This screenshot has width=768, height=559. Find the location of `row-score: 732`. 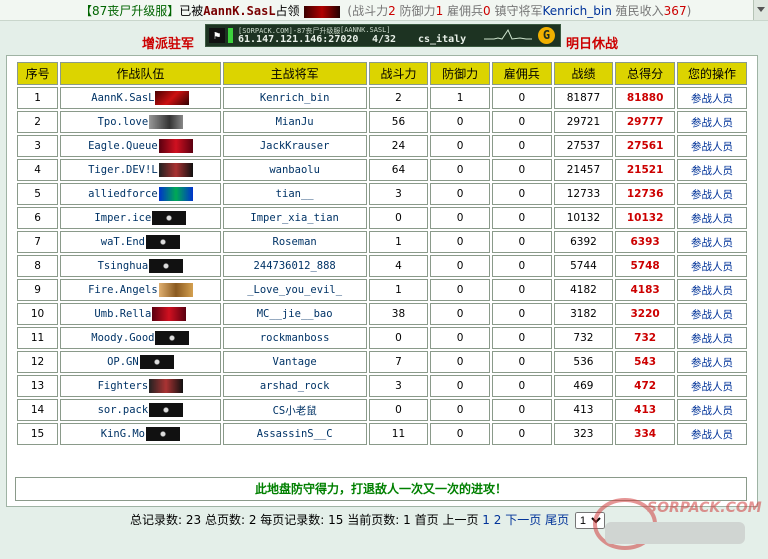

row-score: 732 is located at coordinates (645, 338).